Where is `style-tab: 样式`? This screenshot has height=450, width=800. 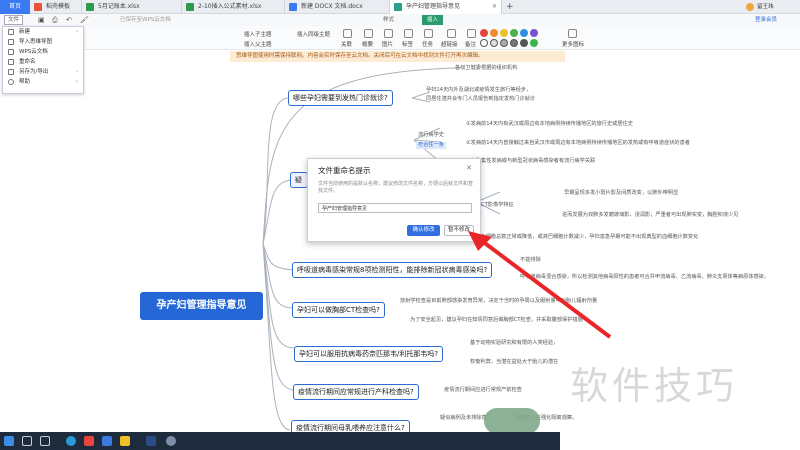
style-tab: 样式 is located at coordinates (388, 20).